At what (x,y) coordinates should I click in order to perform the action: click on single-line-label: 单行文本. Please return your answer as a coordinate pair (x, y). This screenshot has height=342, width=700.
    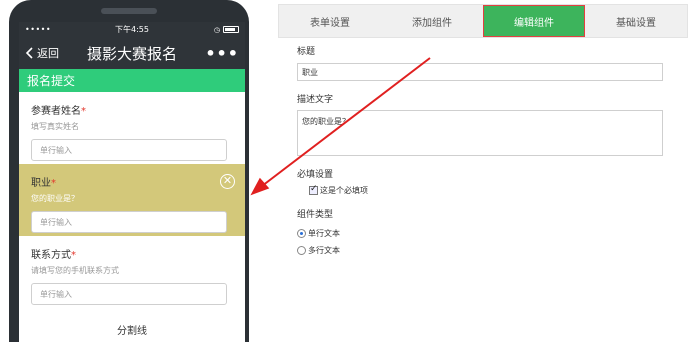
    Looking at the image, I should click on (324, 233).